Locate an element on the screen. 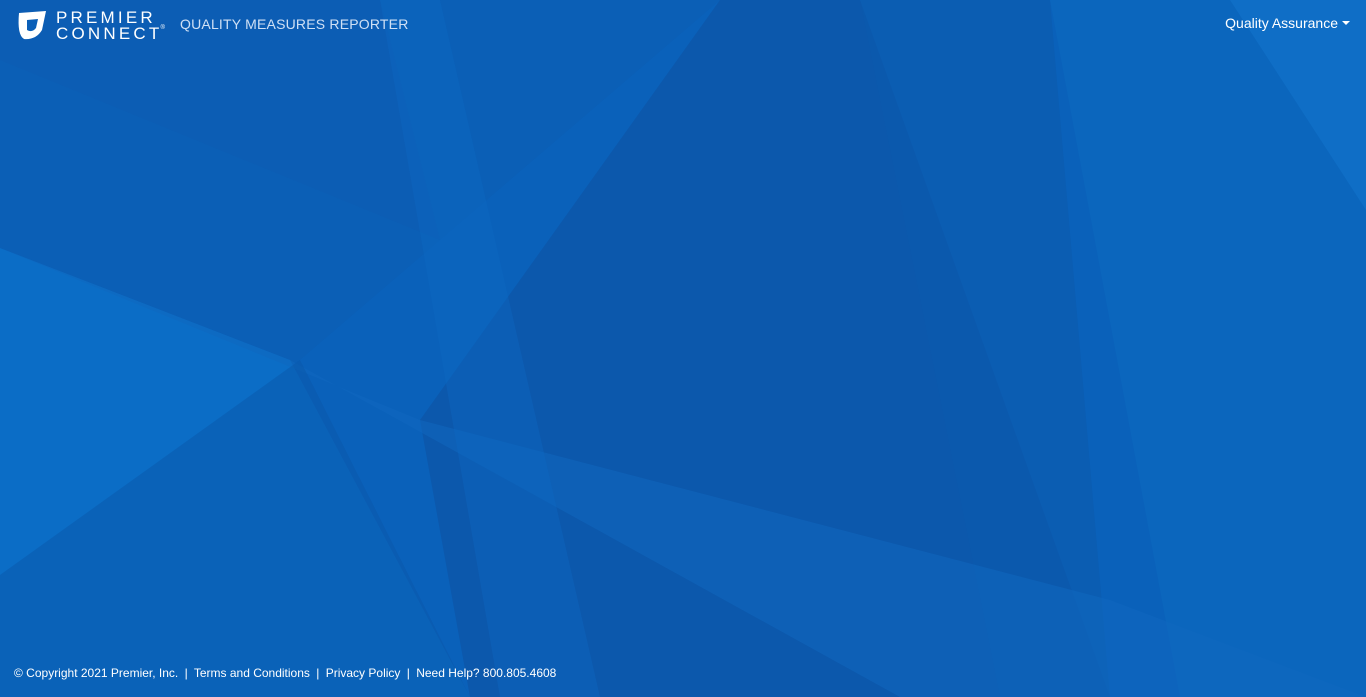 The image size is (1366, 697). logo-line-connect-text: CONNECT is located at coordinates (109, 33).